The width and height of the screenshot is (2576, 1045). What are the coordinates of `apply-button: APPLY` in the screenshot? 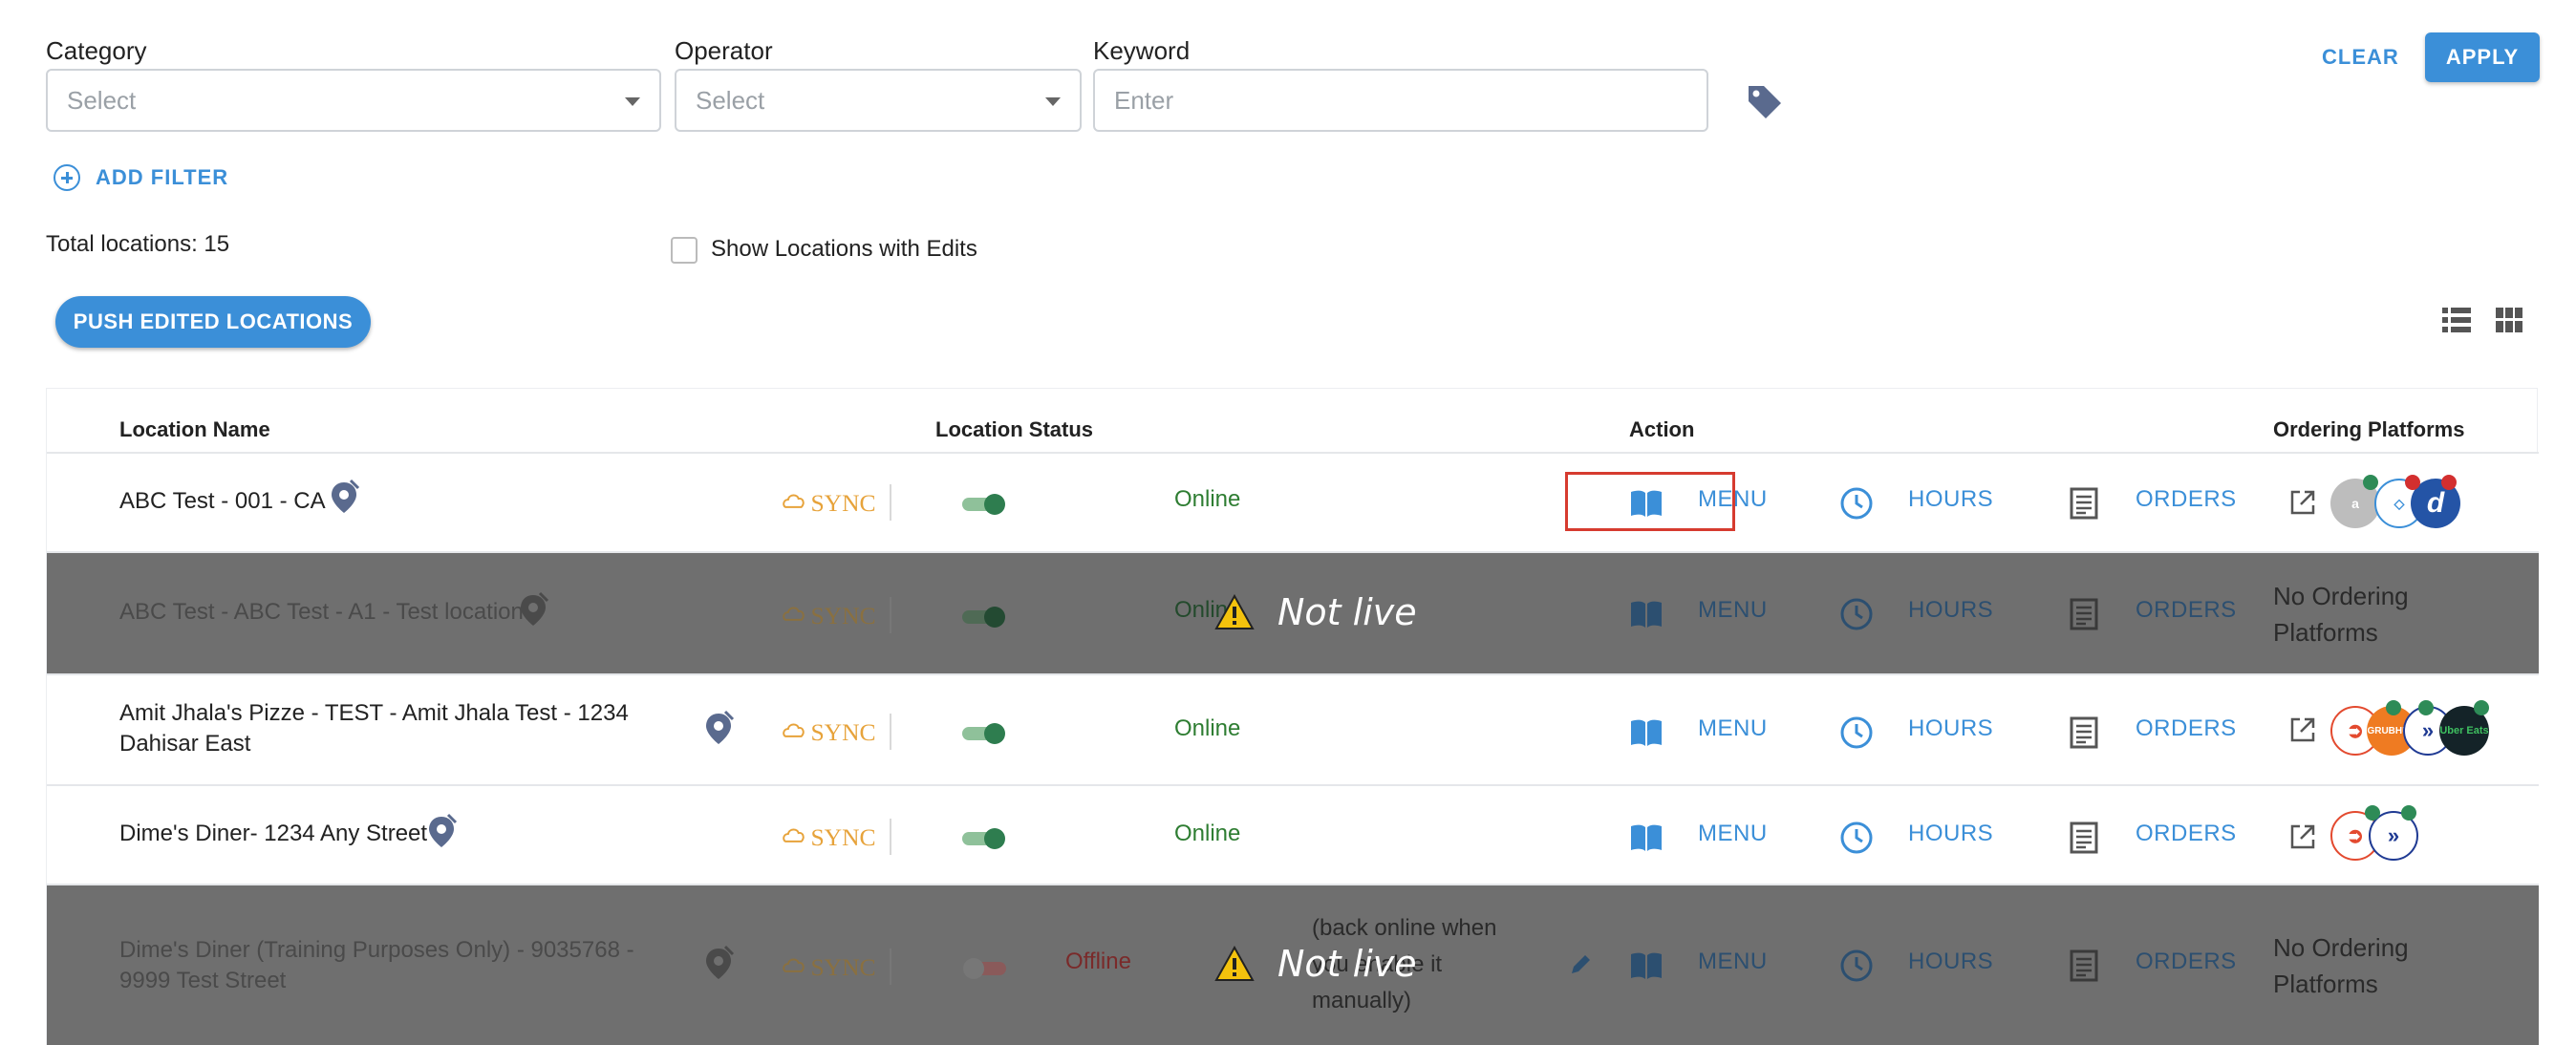 It's located at (2482, 57).